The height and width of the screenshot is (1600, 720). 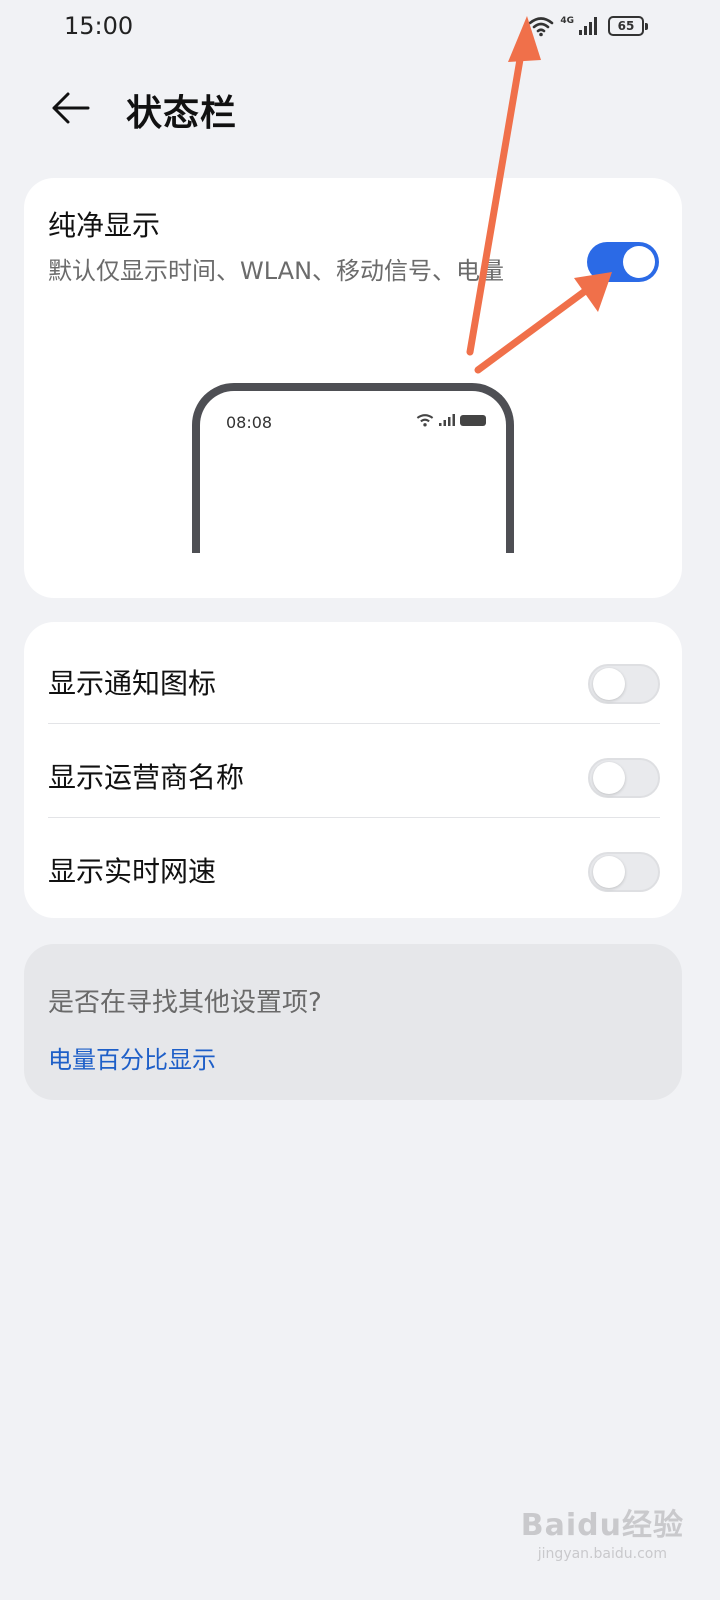 What do you see at coordinates (99, 26) in the screenshot?
I see `status-time: 15:00` at bounding box center [99, 26].